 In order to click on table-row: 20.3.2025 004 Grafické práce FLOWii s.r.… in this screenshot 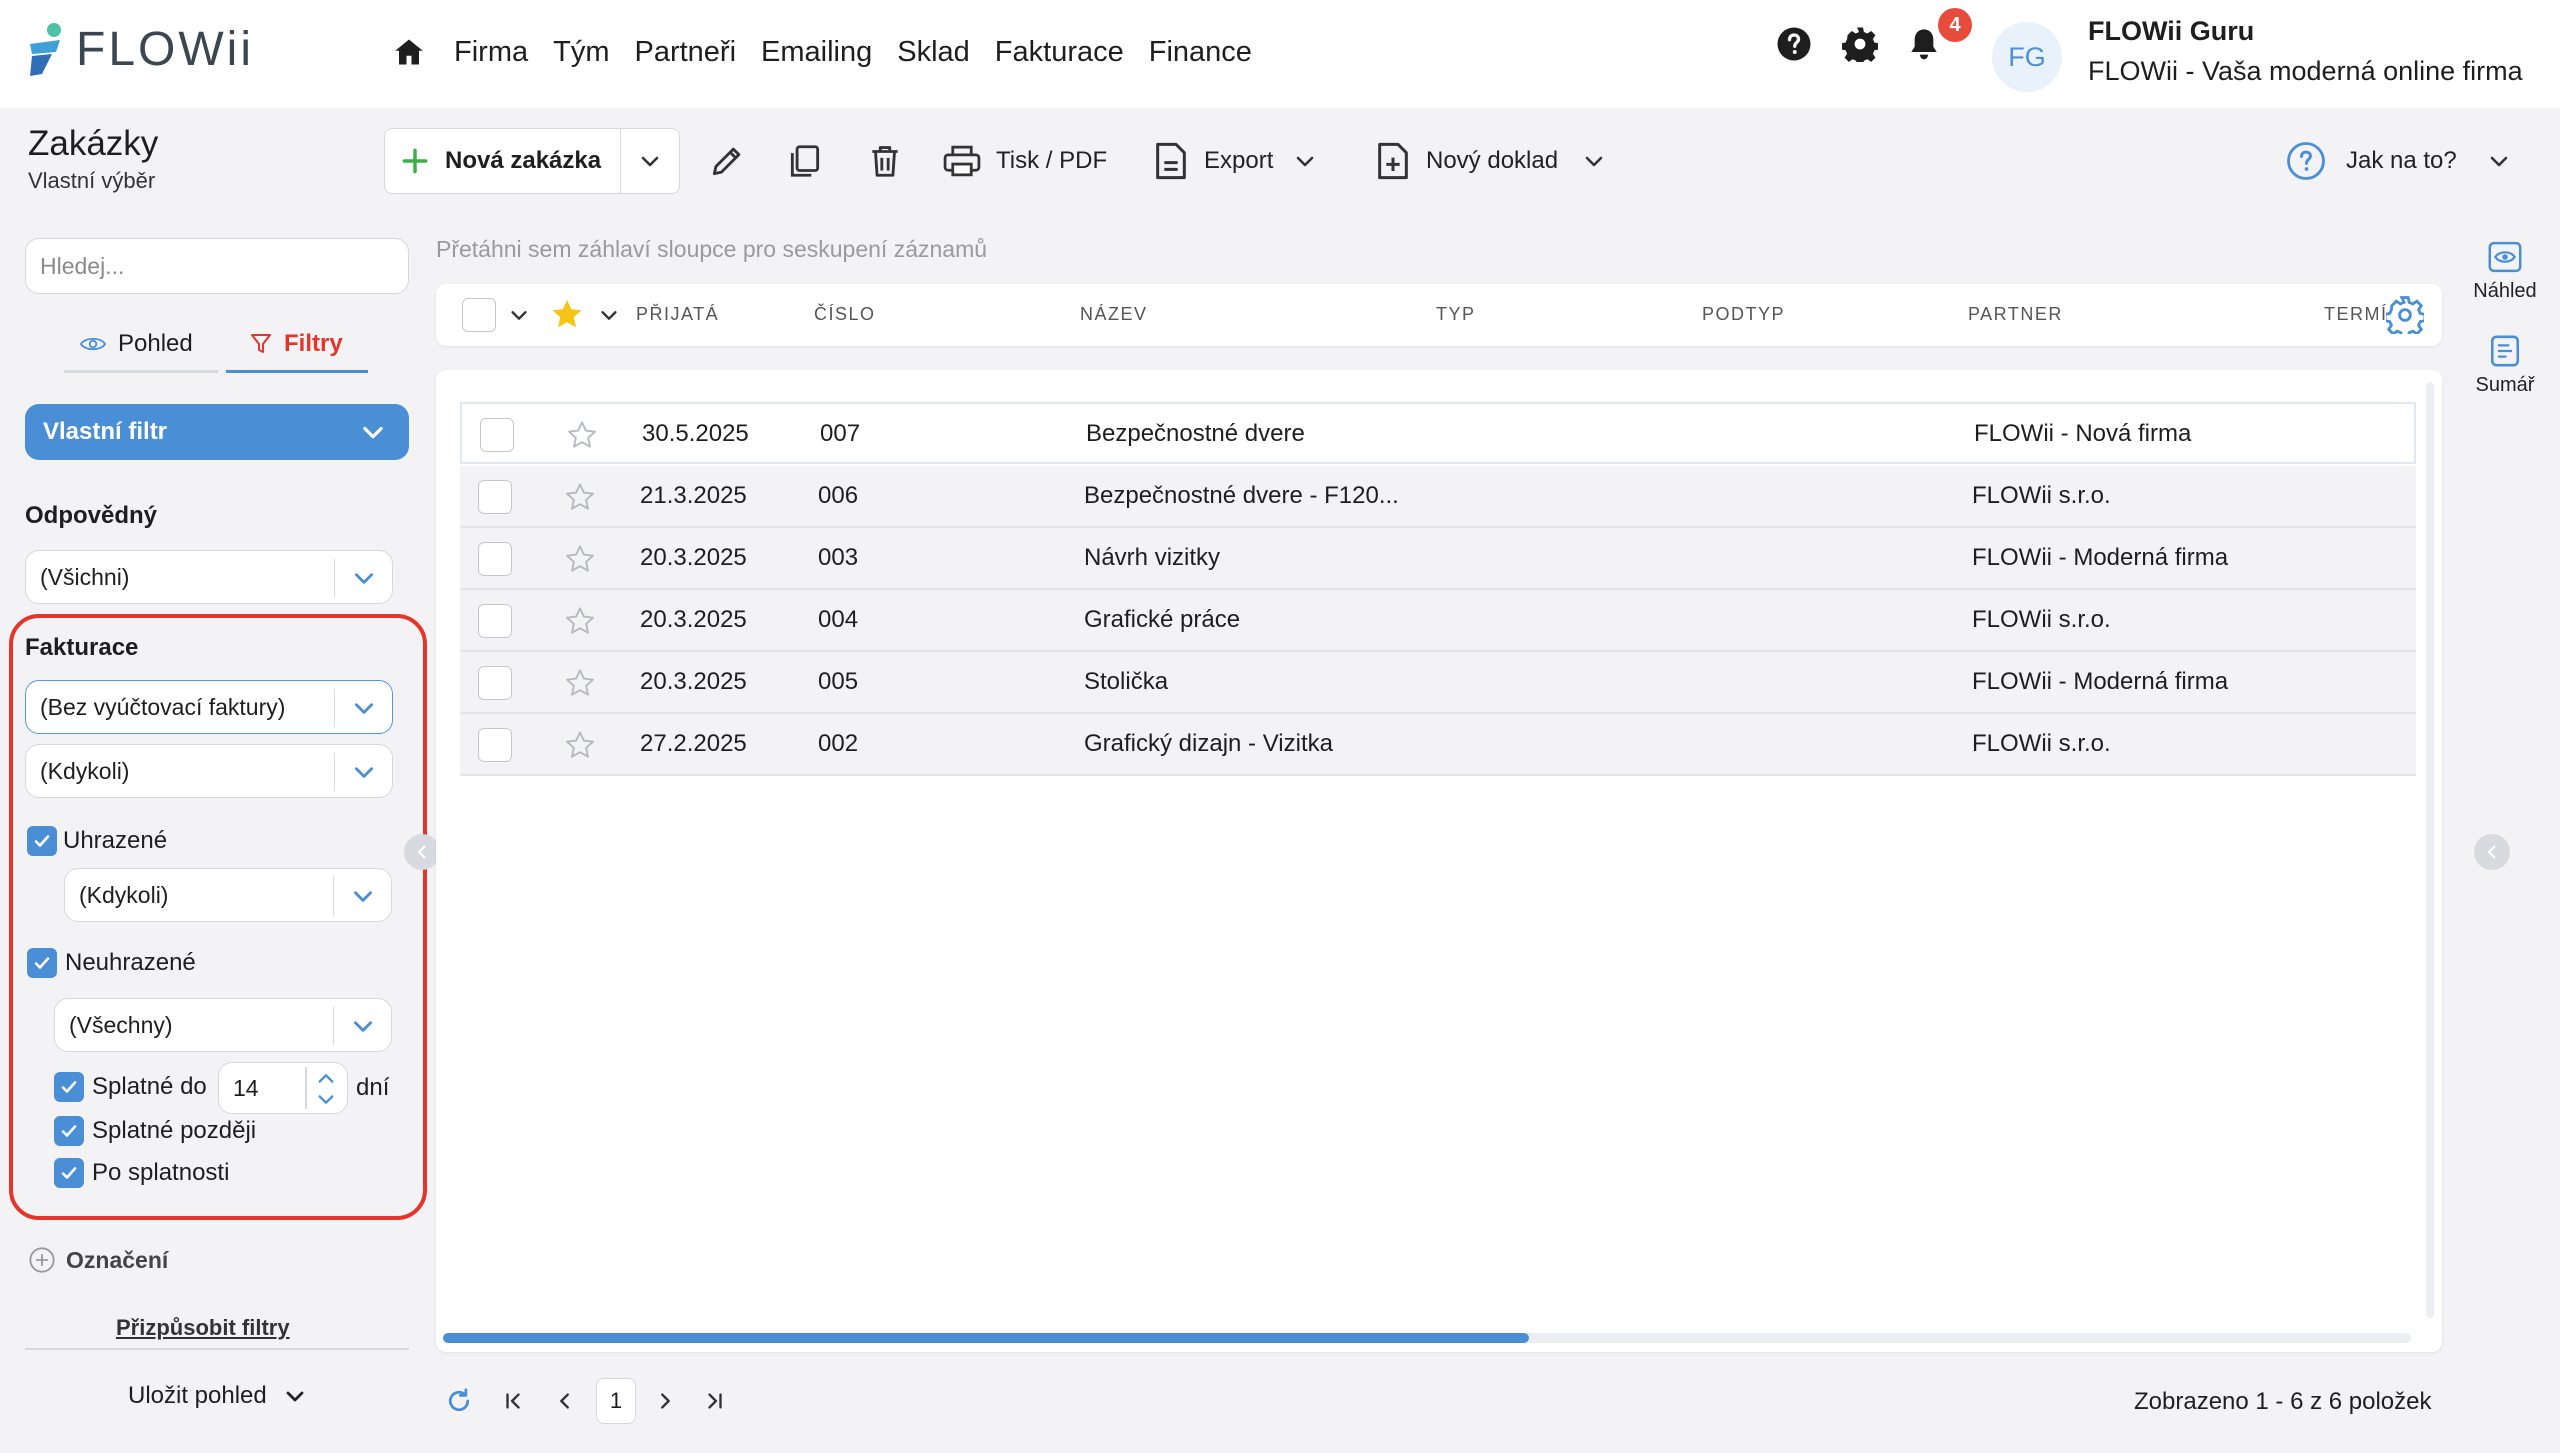, I will do `click(1438, 621)`.